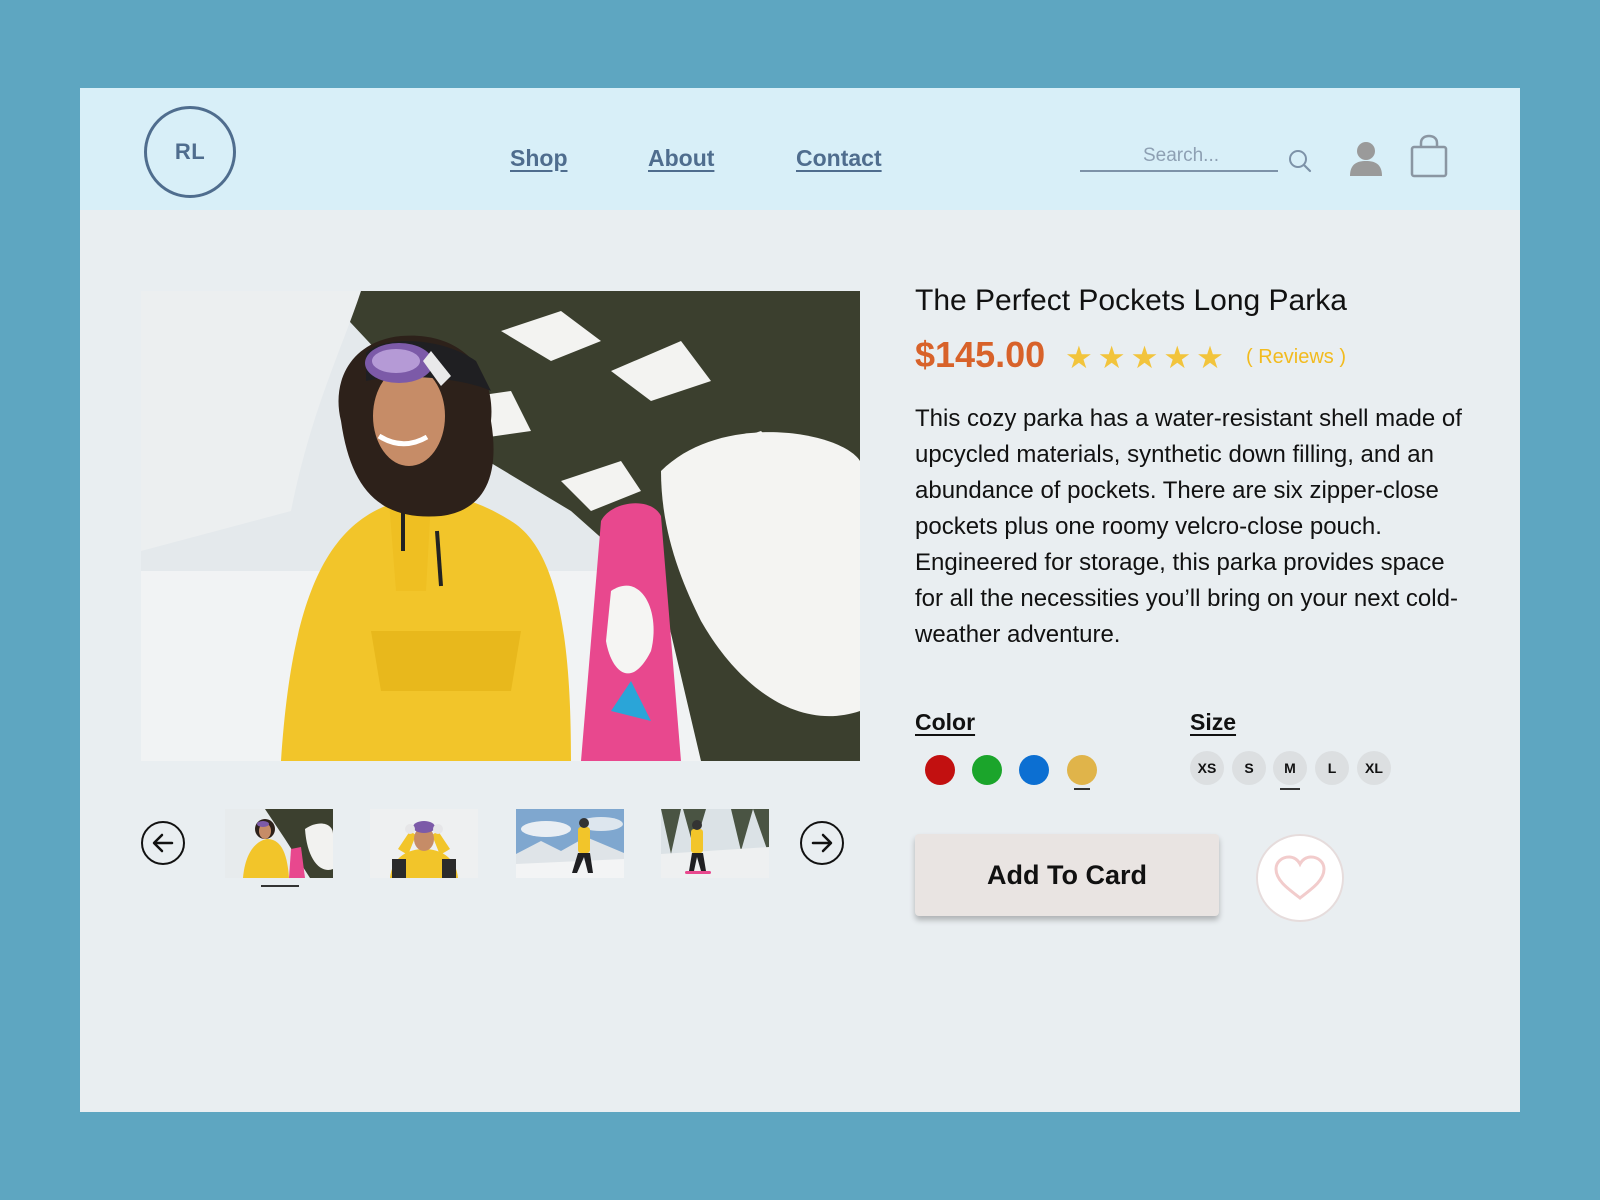 The height and width of the screenshot is (1200, 1600). What do you see at coordinates (280, 886) in the screenshot?
I see `active-thumbnail-indicator` at bounding box center [280, 886].